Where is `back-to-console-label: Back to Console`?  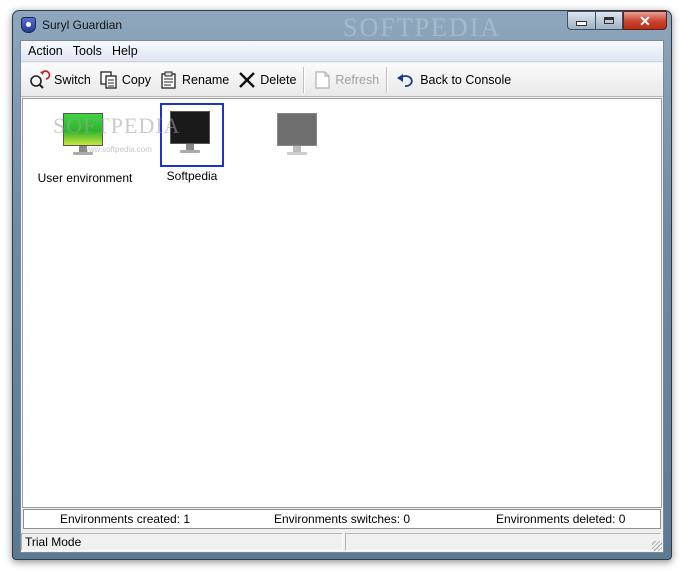
back-to-console-label: Back to Console is located at coordinates (466, 79).